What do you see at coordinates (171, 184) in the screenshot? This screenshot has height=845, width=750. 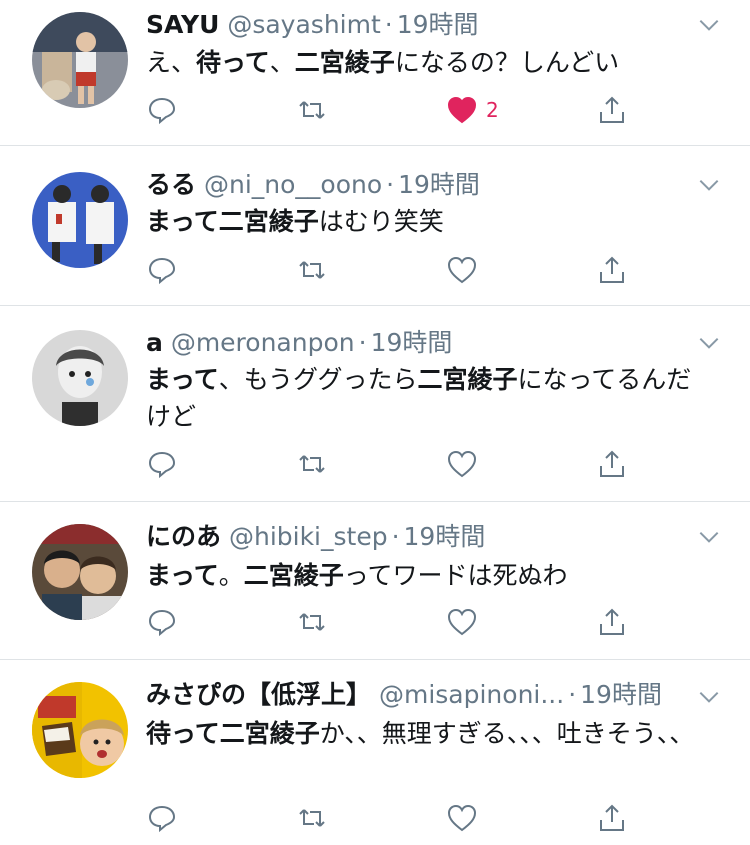 I see `display-name: るる` at bounding box center [171, 184].